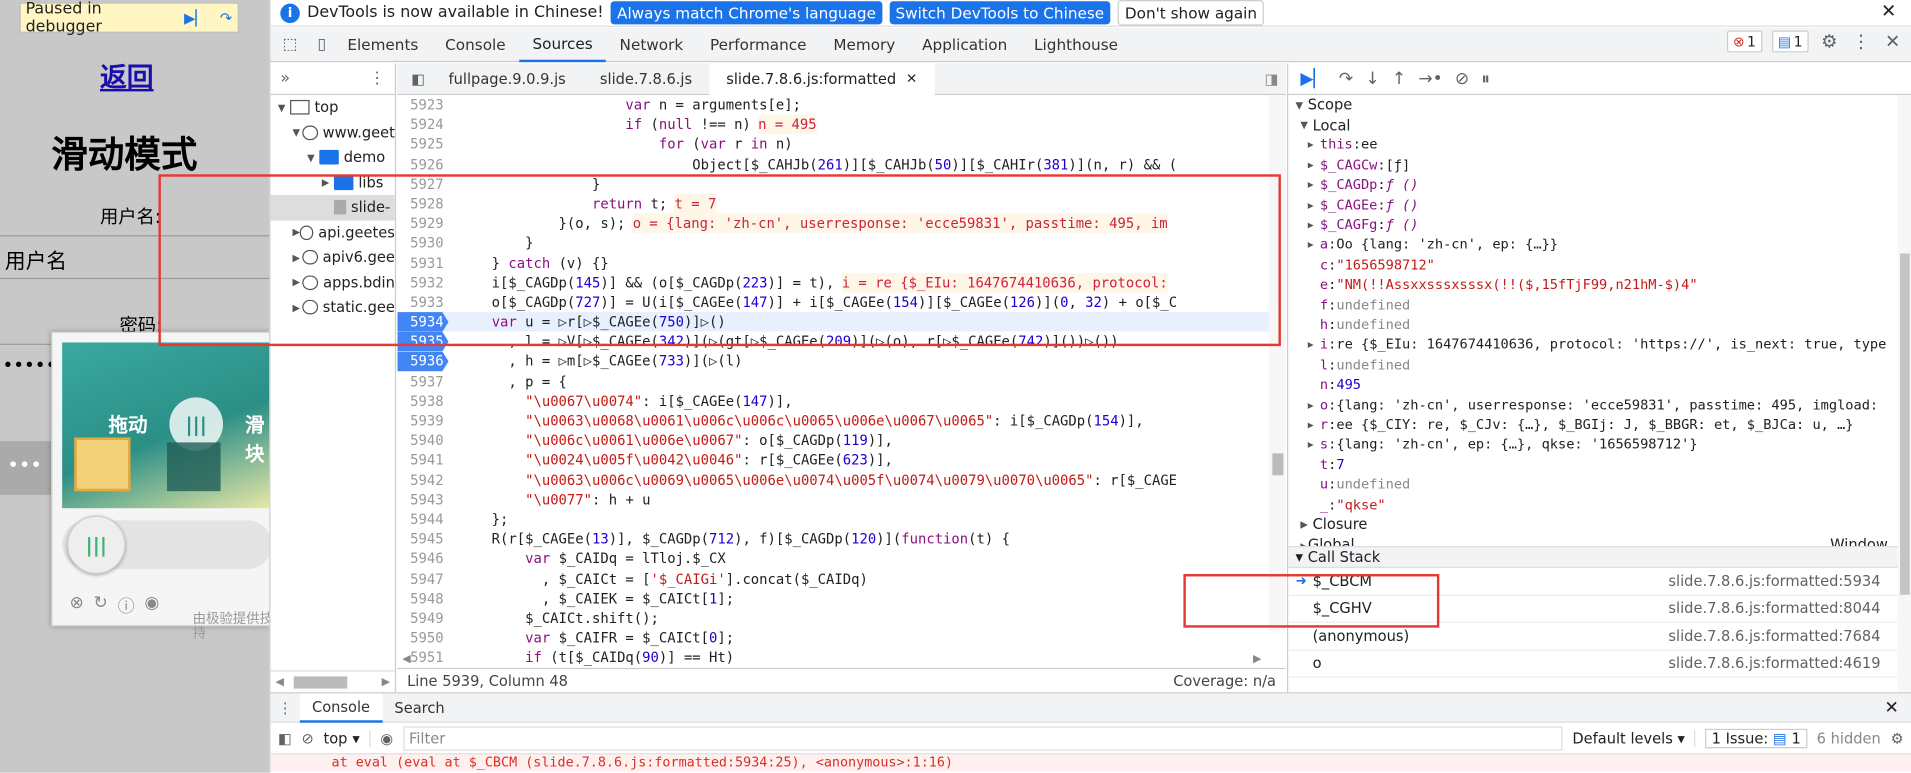 Image resolution: width=1911 pixels, height=773 pixels. What do you see at coordinates (423, 361) in the screenshot?
I see `line-number: 5936` at bounding box center [423, 361].